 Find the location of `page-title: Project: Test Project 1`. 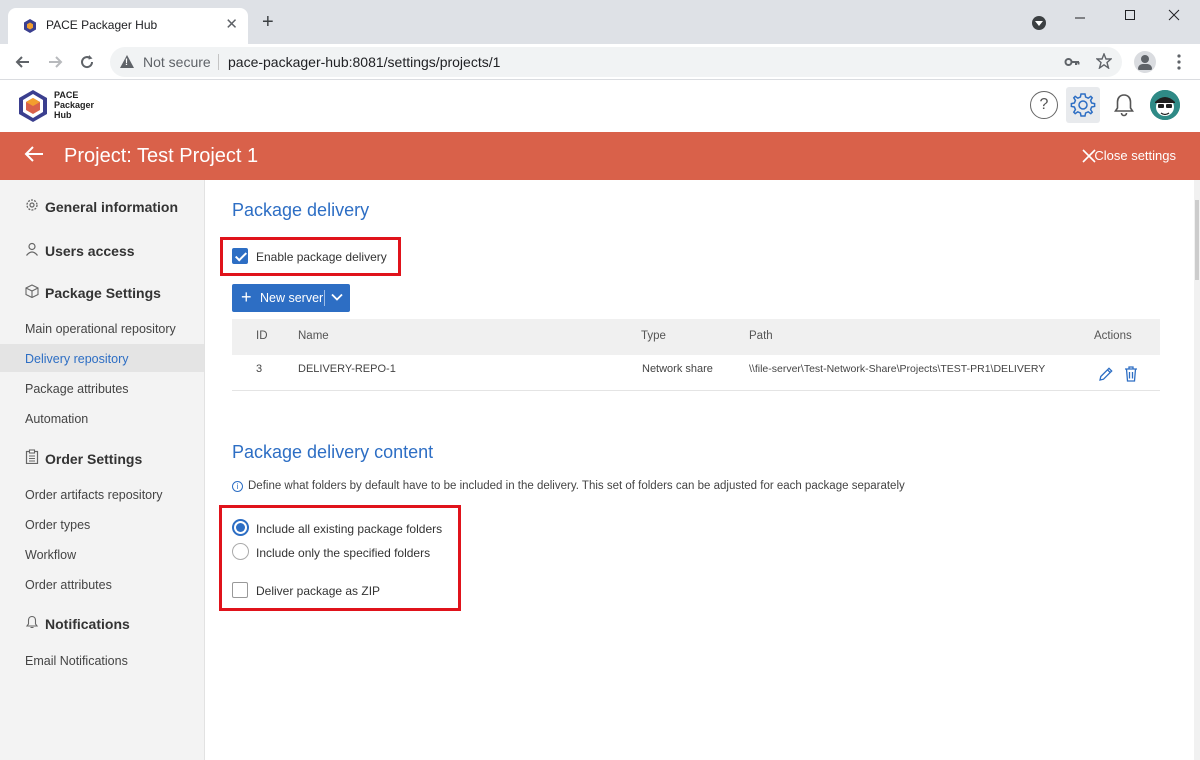

page-title: Project: Test Project 1 is located at coordinates (161, 156).